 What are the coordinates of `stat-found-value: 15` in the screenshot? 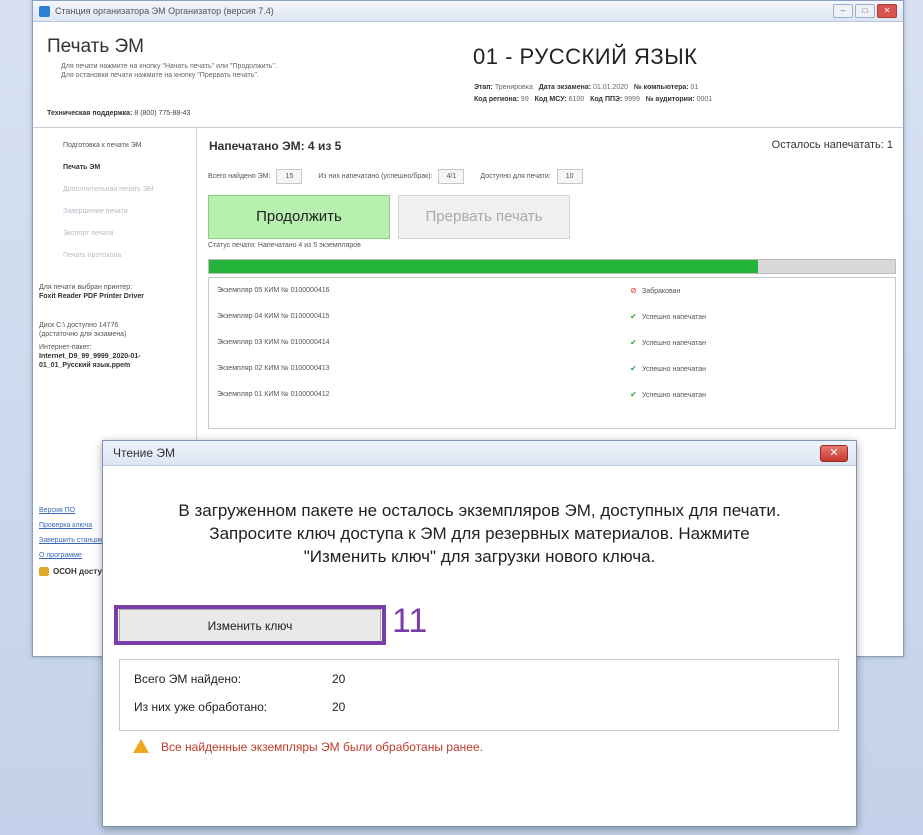 It's located at (289, 176).